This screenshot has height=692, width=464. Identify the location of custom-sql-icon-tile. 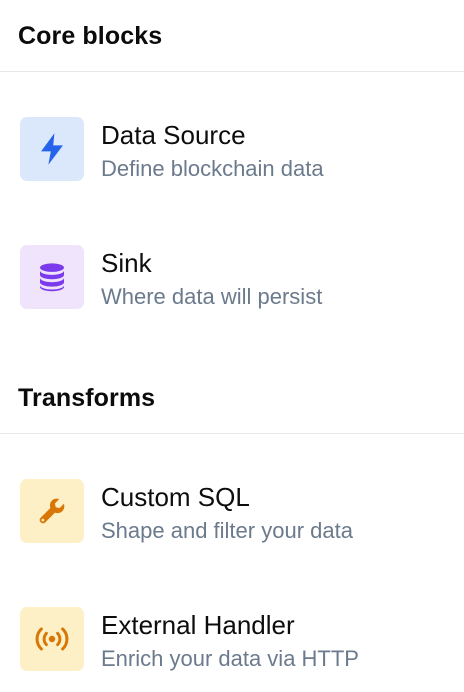
(52, 511).